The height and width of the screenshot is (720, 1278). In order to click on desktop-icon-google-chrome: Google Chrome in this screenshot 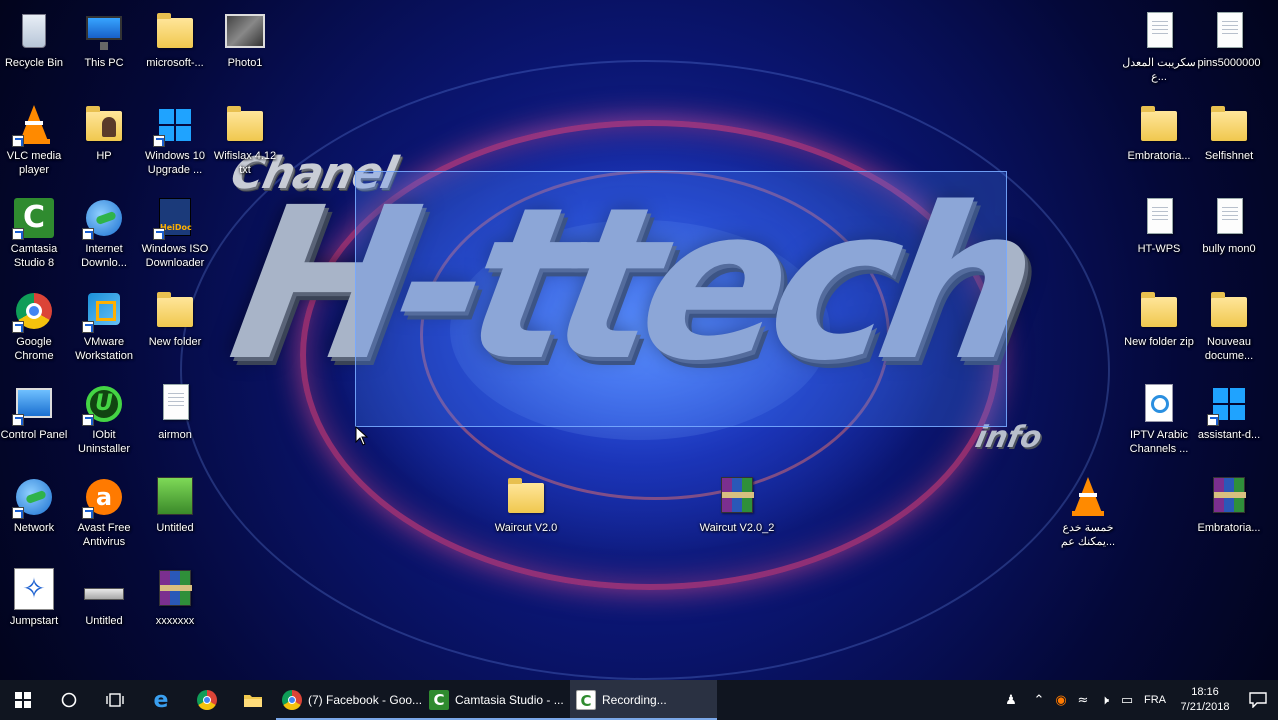, I will do `click(36, 330)`.